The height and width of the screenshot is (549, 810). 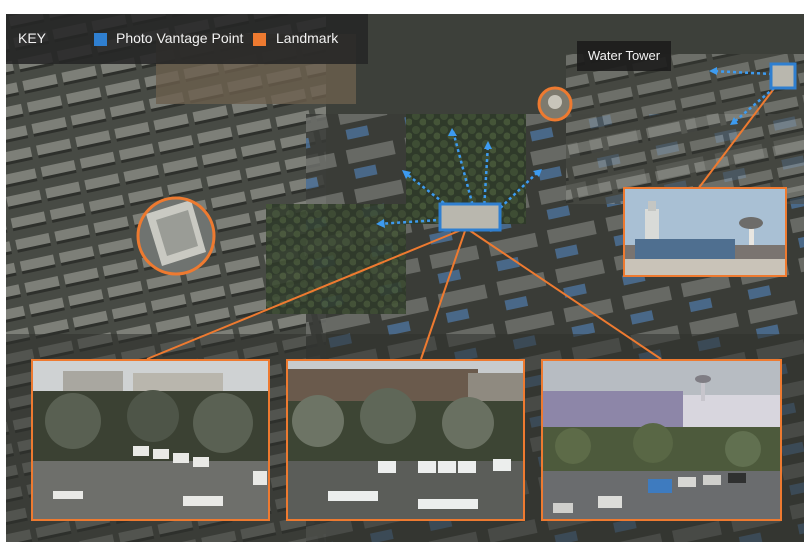 What do you see at coordinates (705, 232) in the screenshot?
I see `photo-water-tower` at bounding box center [705, 232].